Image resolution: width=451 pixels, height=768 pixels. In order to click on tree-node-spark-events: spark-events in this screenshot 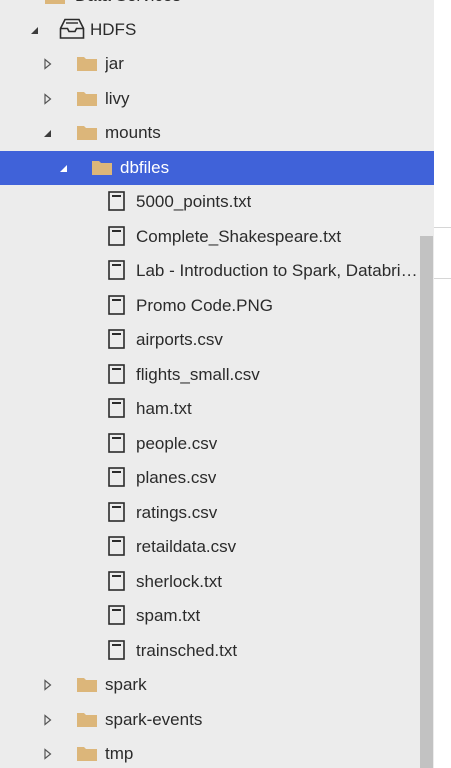, I will do `click(217, 720)`.